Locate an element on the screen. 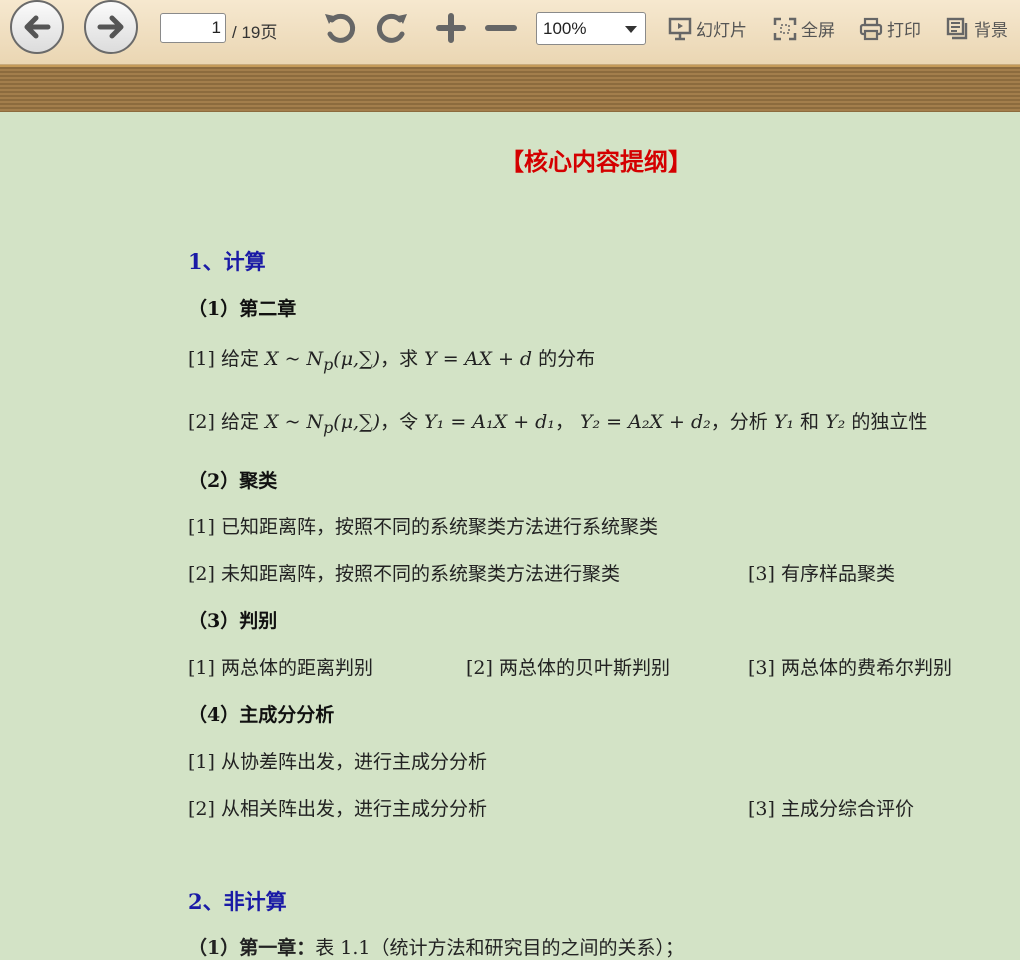  list-item: [1] 从协差阵出发，进行主成分分析 is located at coordinates (337, 762).